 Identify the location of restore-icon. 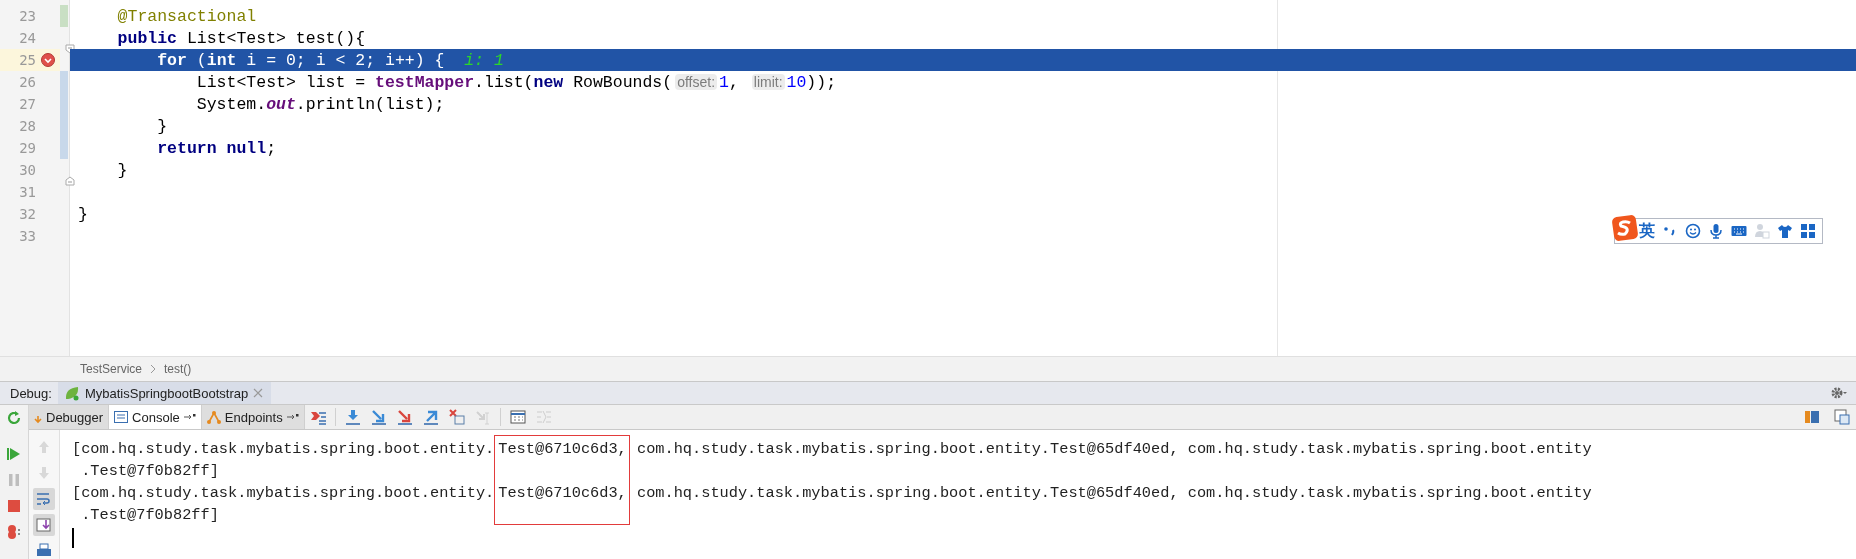
(1842, 417).